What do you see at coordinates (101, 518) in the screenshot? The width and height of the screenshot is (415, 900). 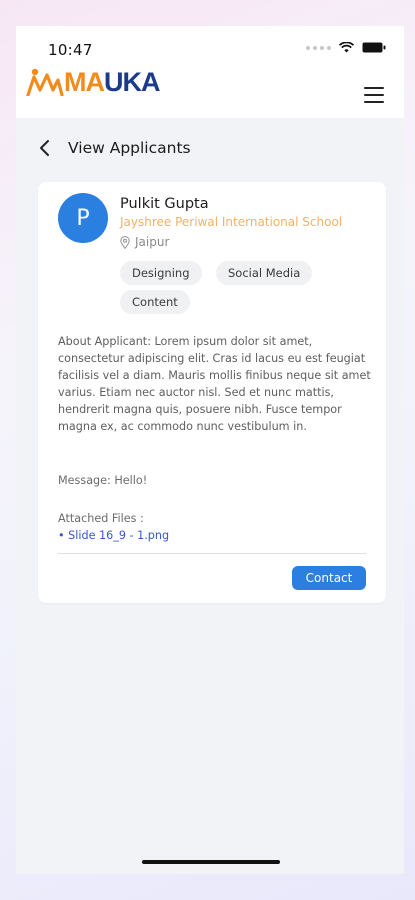 I see `attached-files-label: Attached Files :` at bounding box center [101, 518].